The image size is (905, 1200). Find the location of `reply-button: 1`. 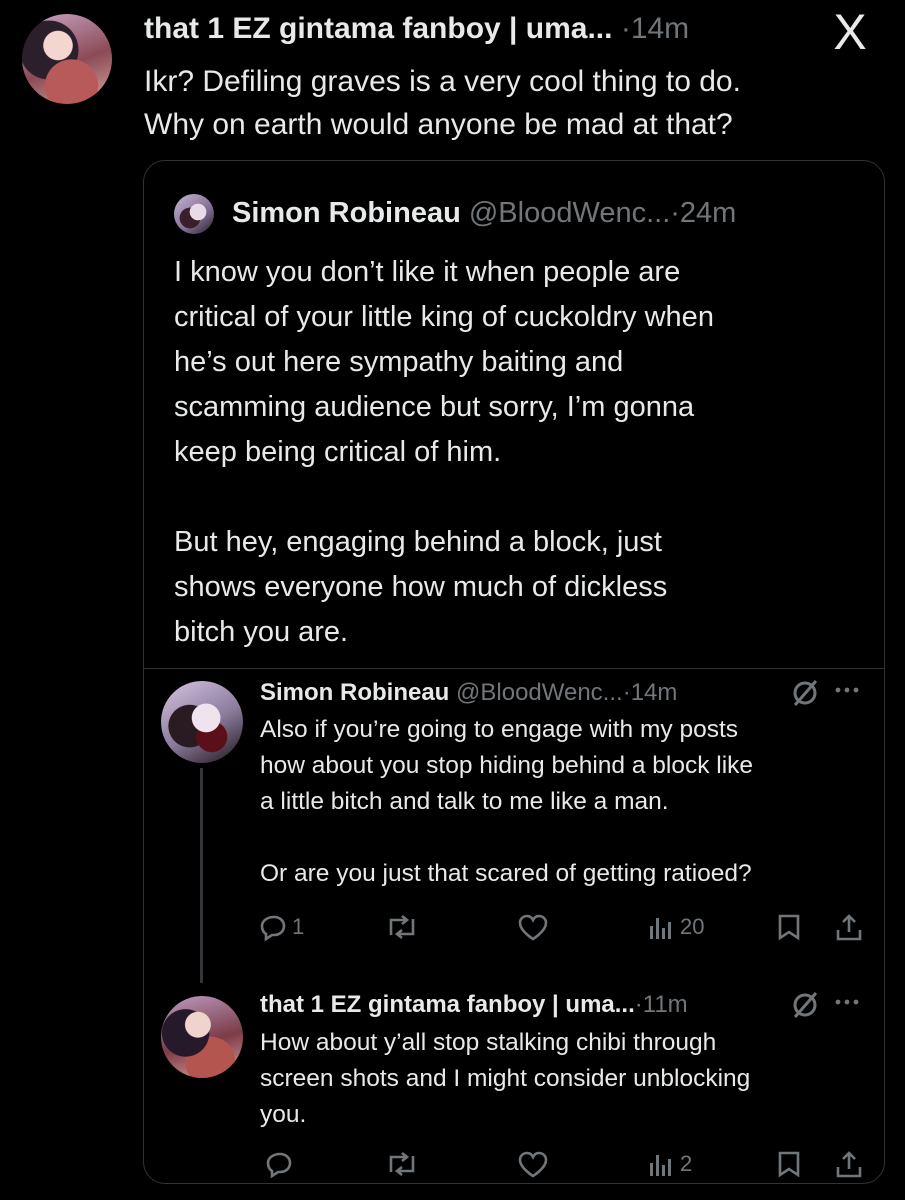

reply-button: 1 is located at coordinates (282, 927).